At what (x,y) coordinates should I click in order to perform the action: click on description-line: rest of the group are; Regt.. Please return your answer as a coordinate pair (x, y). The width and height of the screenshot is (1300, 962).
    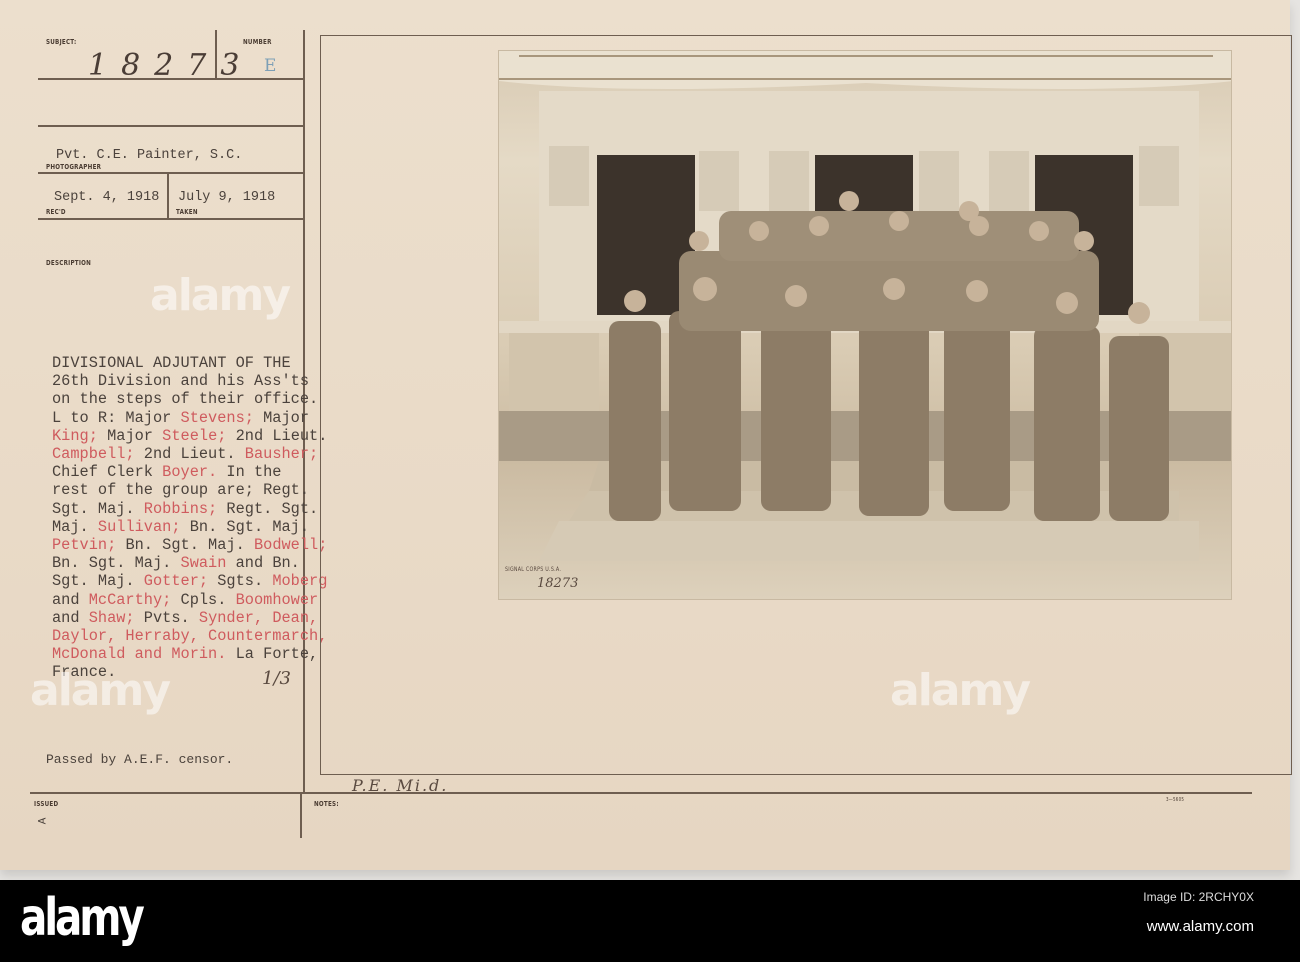
    Looking at the image, I should click on (189, 490).